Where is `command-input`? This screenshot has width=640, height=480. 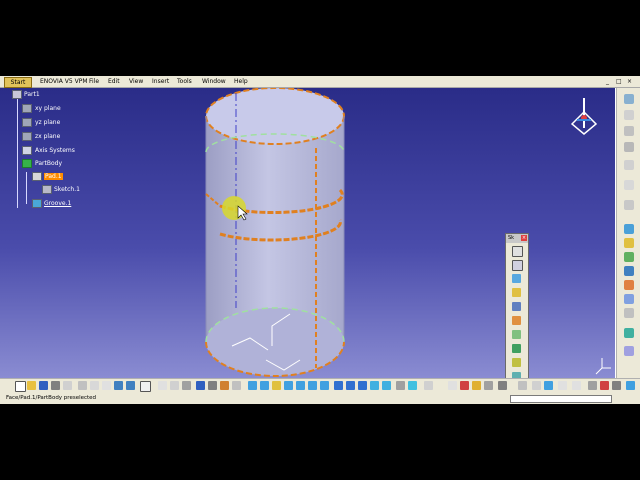 command-input is located at coordinates (561, 399).